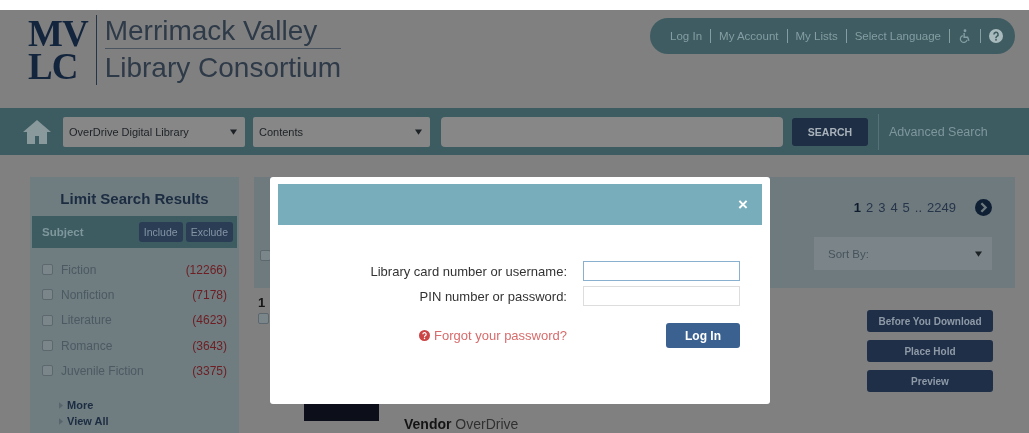 This screenshot has height=433, width=1029. What do you see at coordinates (154, 131) in the screenshot?
I see `library-select: OverDrive Digital Library` at bounding box center [154, 131].